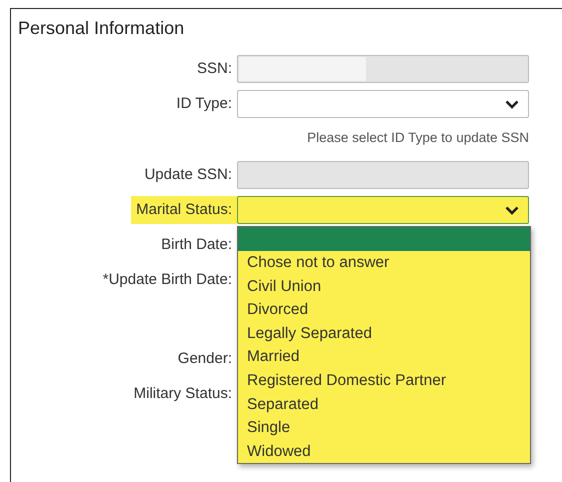  I want to click on dropdown-option: Married, so click(384, 357).